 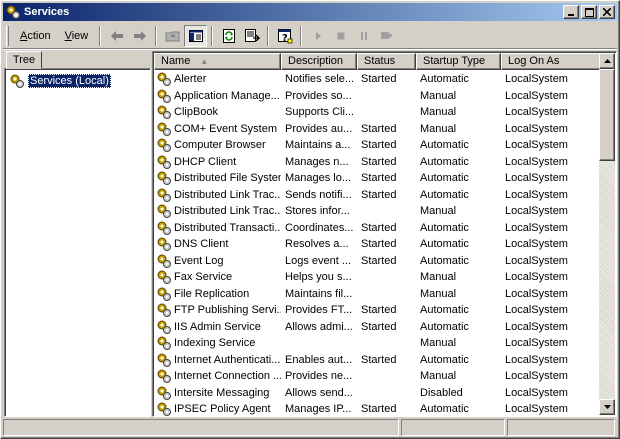 What do you see at coordinates (77, 36) in the screenshot?
I see `menu-view: View` at bounding box center [77, 36].